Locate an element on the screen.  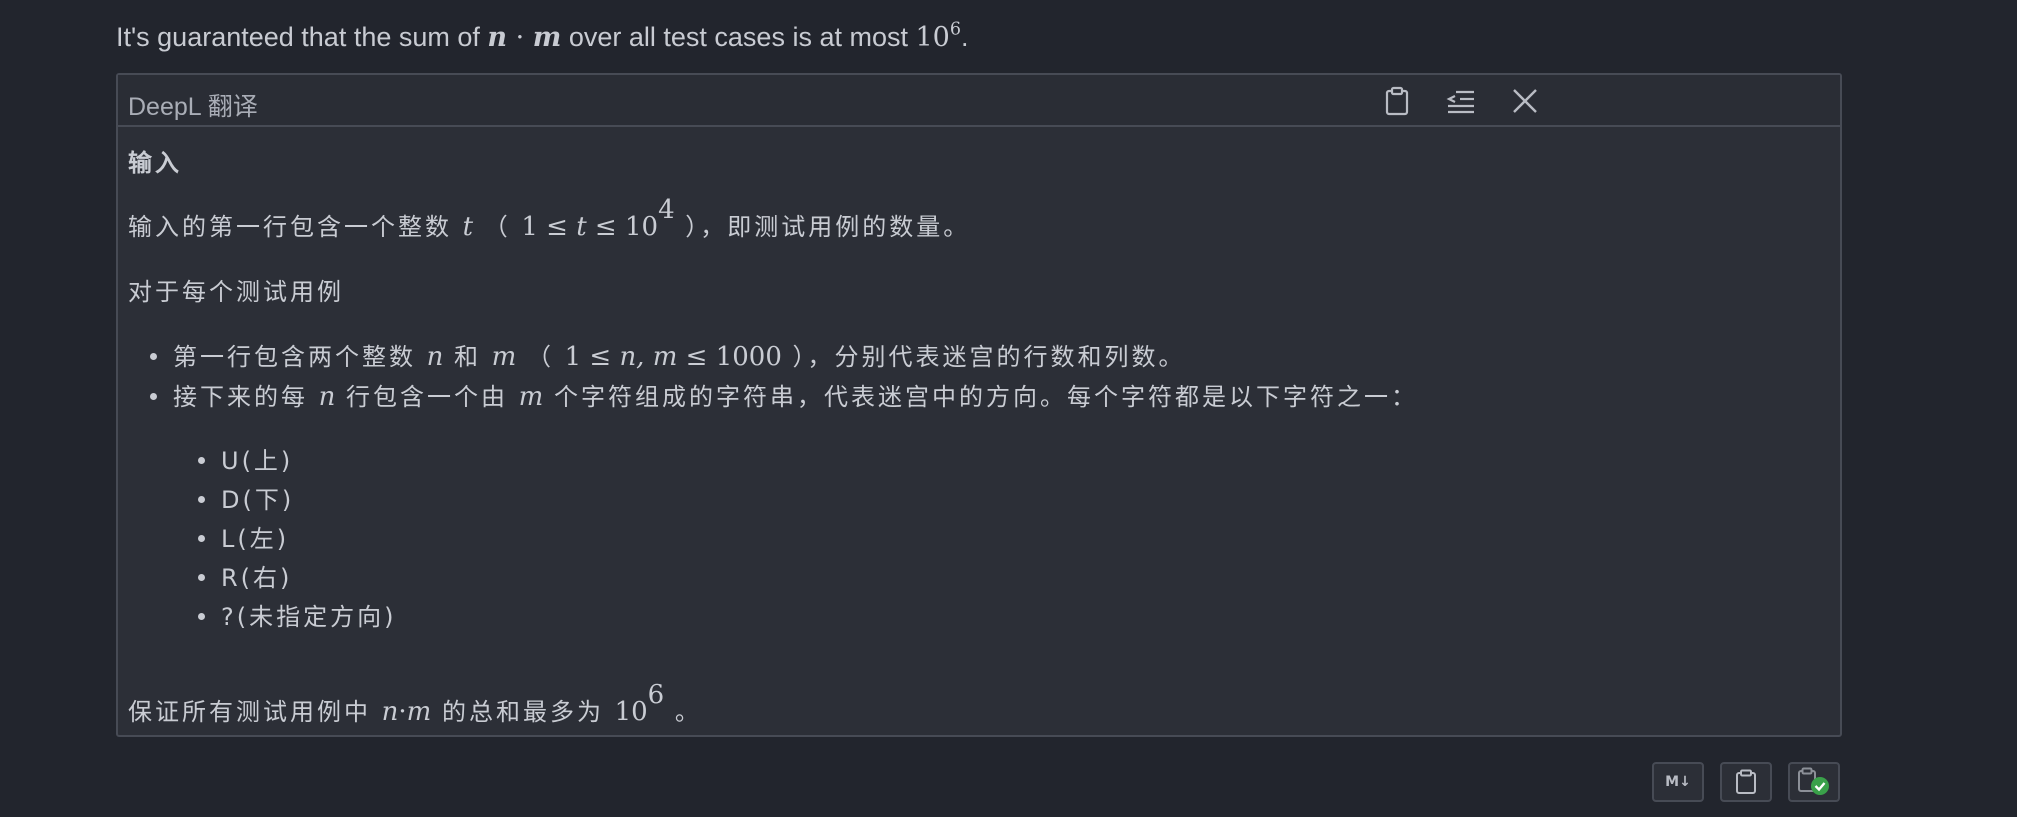
paragraph-test-count: 输入的第一行包含一个整数 t （ 1 ≤ t ≤ 104 ），即测试用例的数量。 is located at coordinates (549, 219).